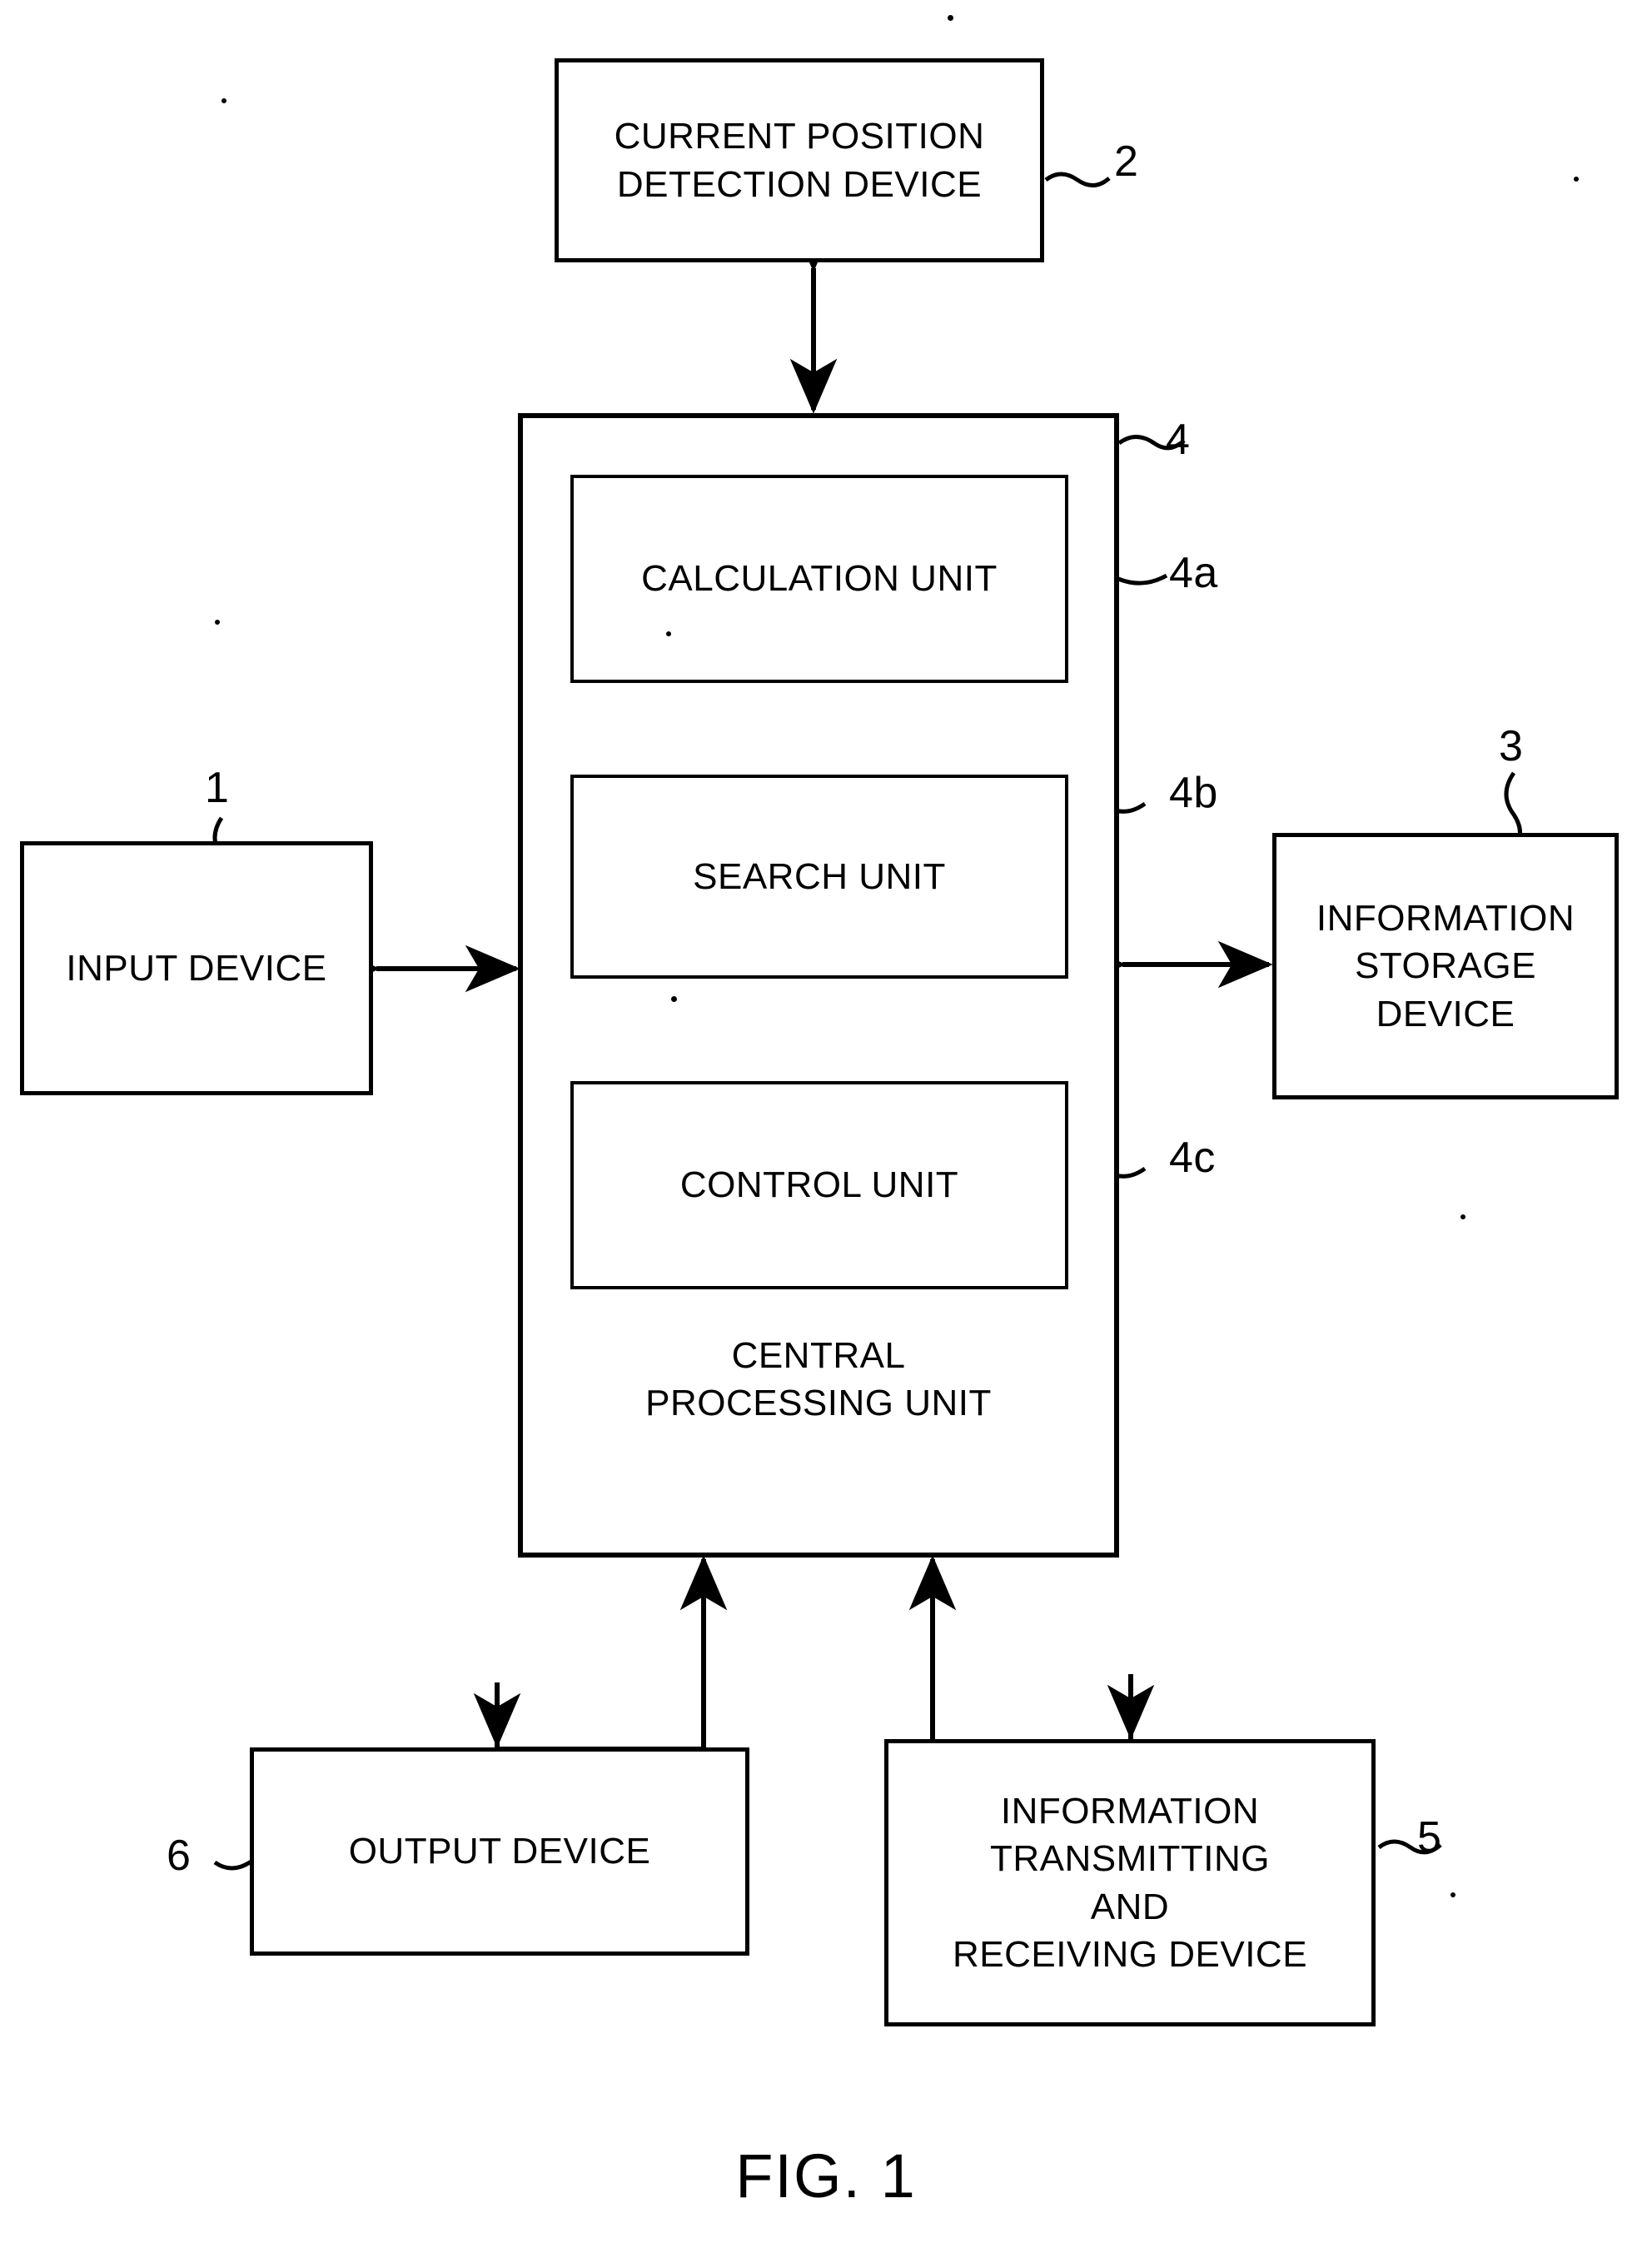 The height and width of the screenshot is (2268, 1652). I want to click on block-control-unit: CONTROL UNIT, so click(819, 1185).